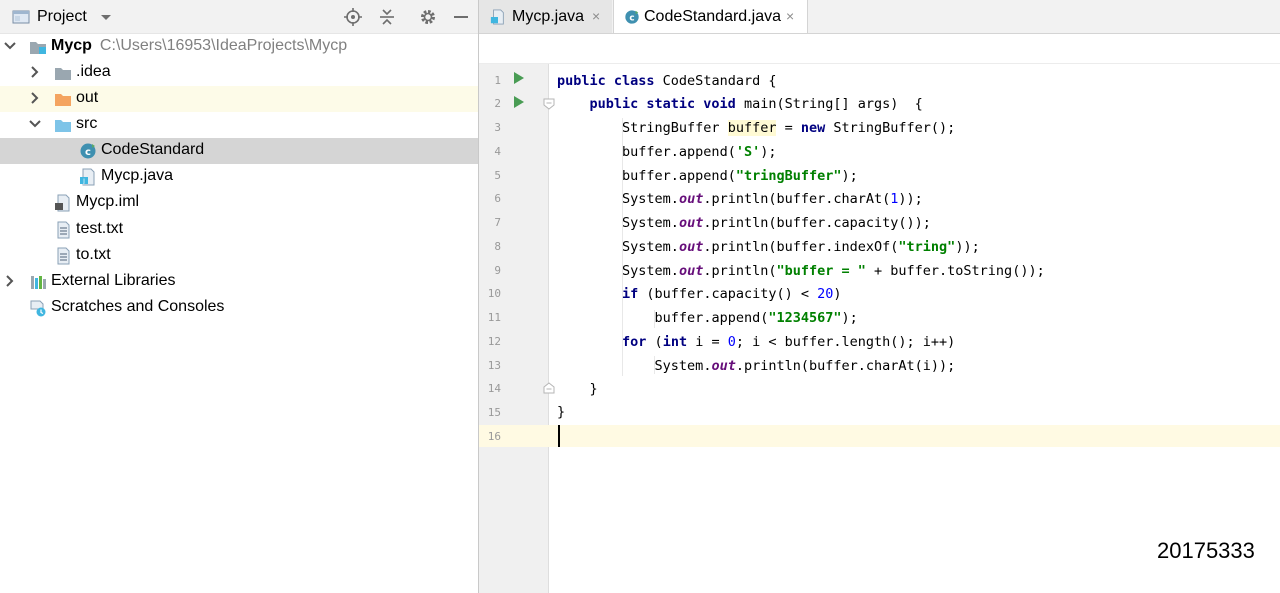  What do you see at coordinates (494, 317) in the screenshot?
I see `line-number: 11` at bounding box center [494, 317].